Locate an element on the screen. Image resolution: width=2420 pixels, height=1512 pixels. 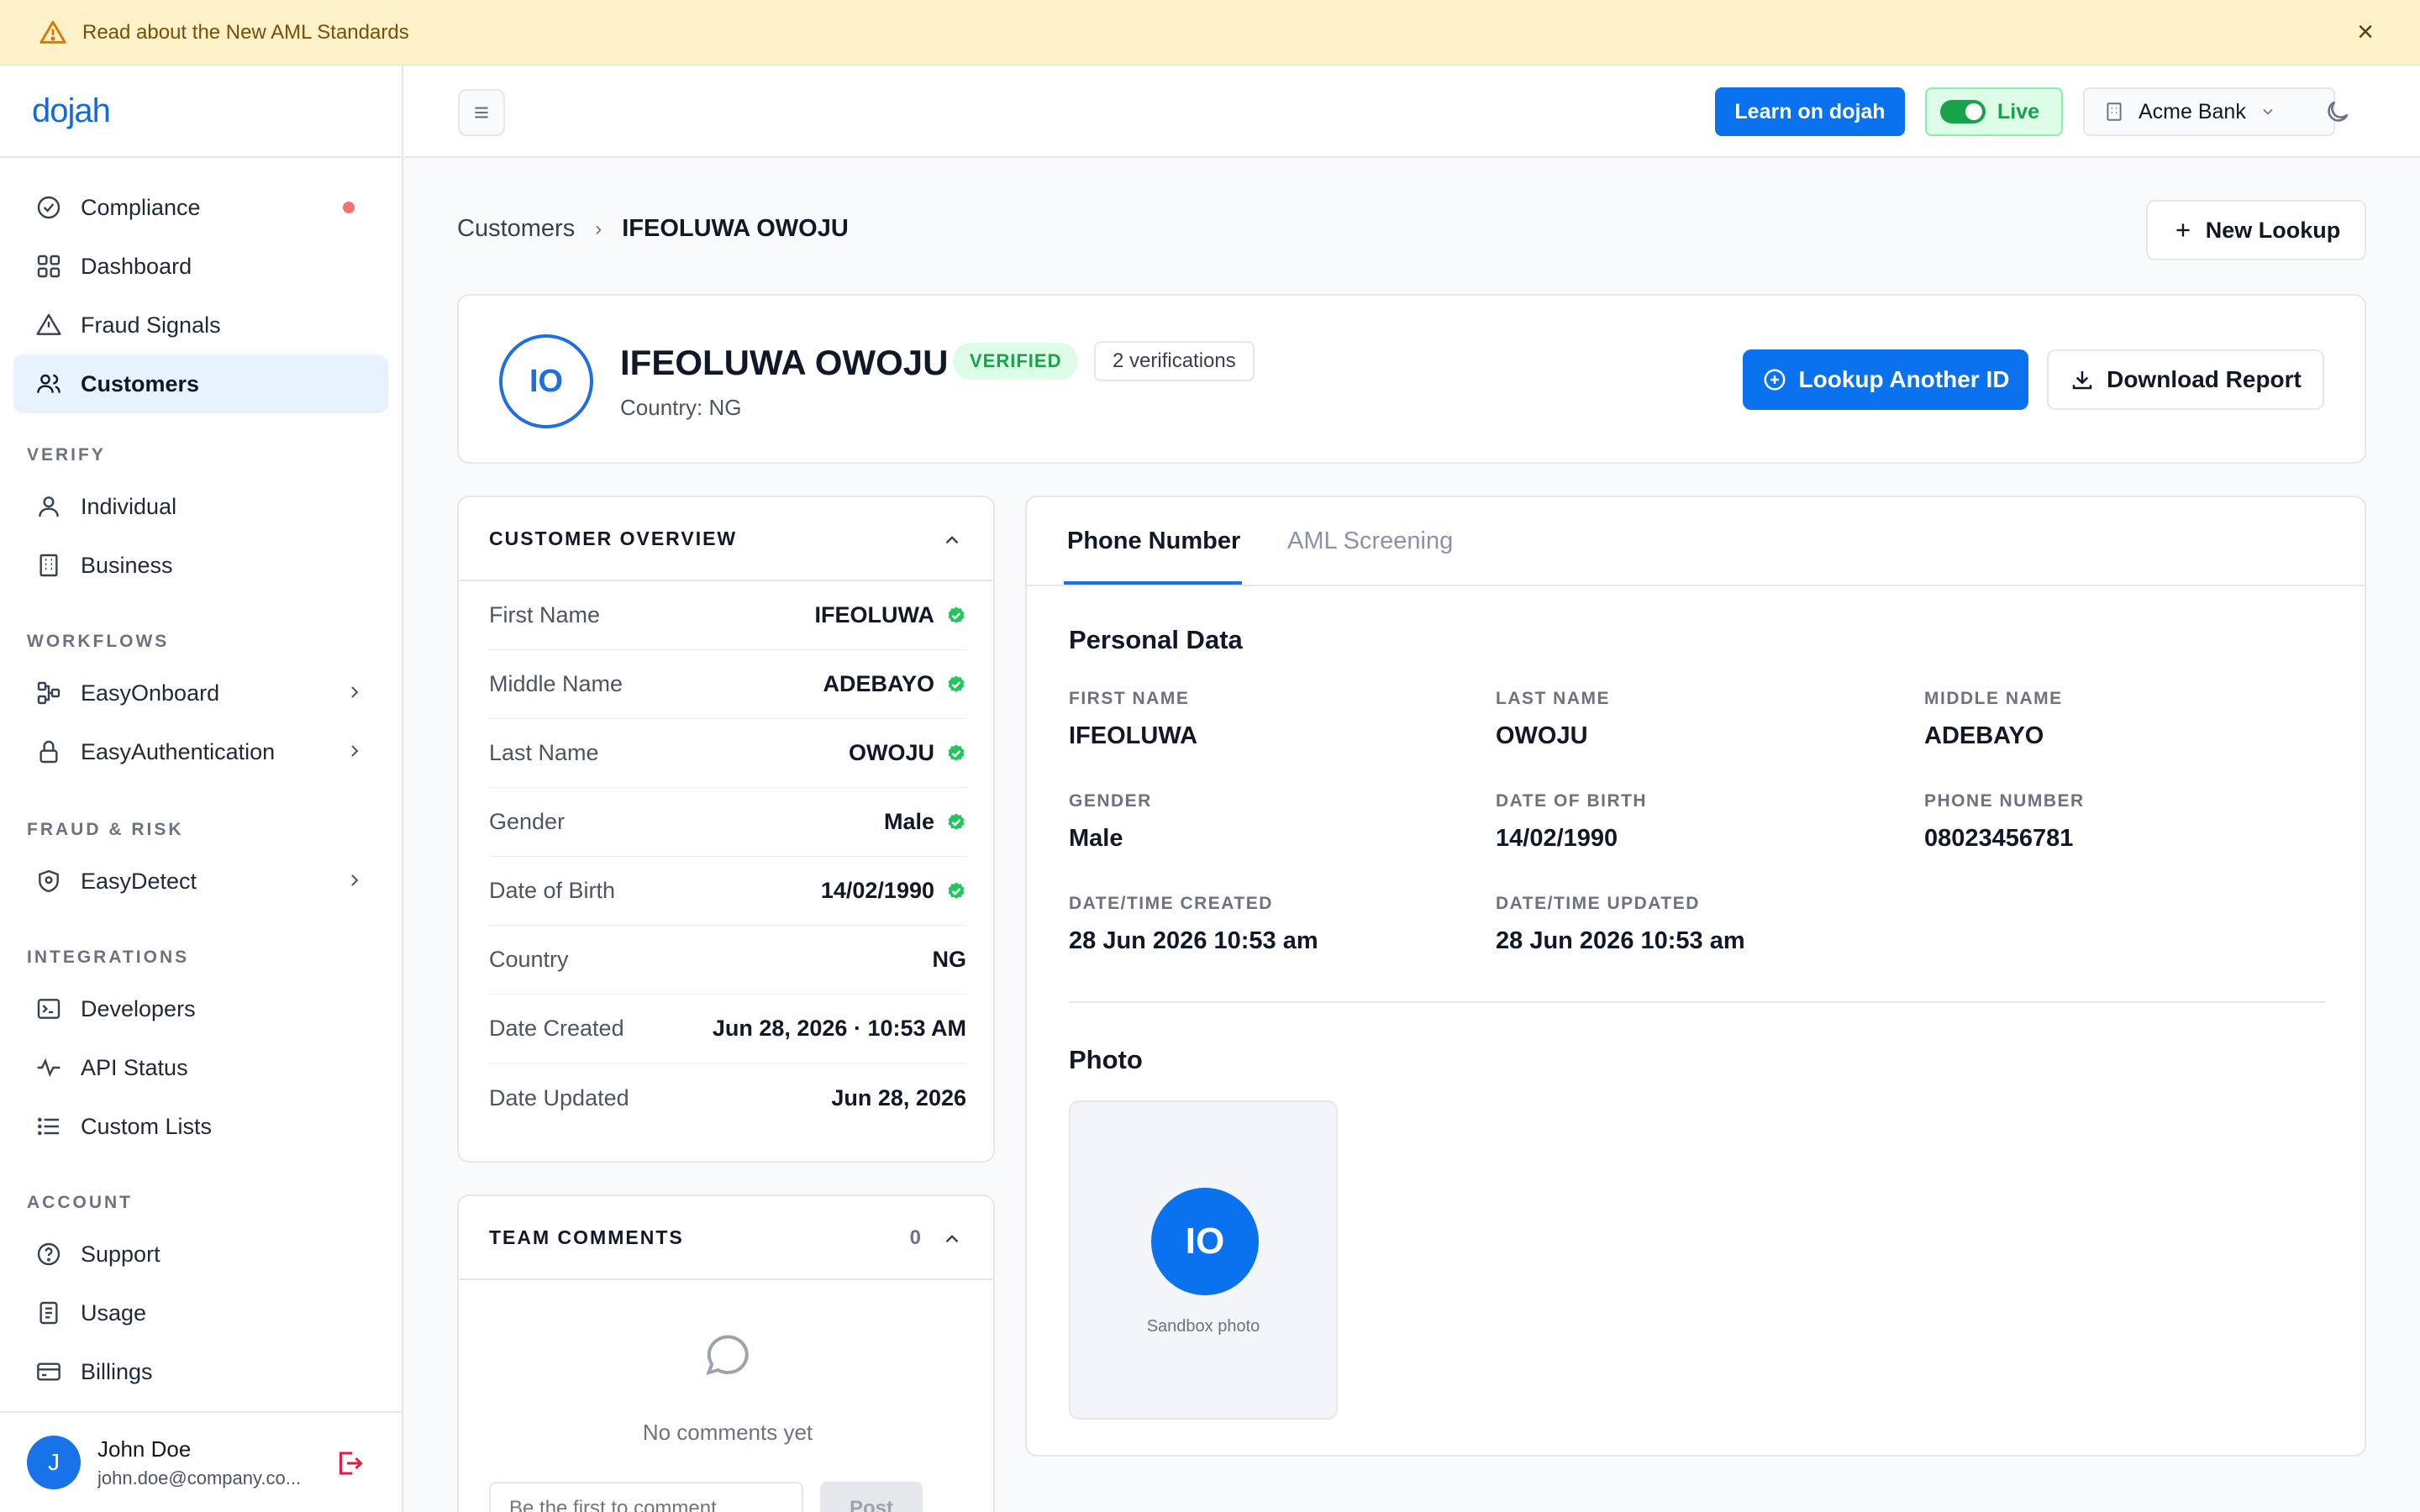
tab-phone-number: Phone Number is located at coordinates (1153, 541).